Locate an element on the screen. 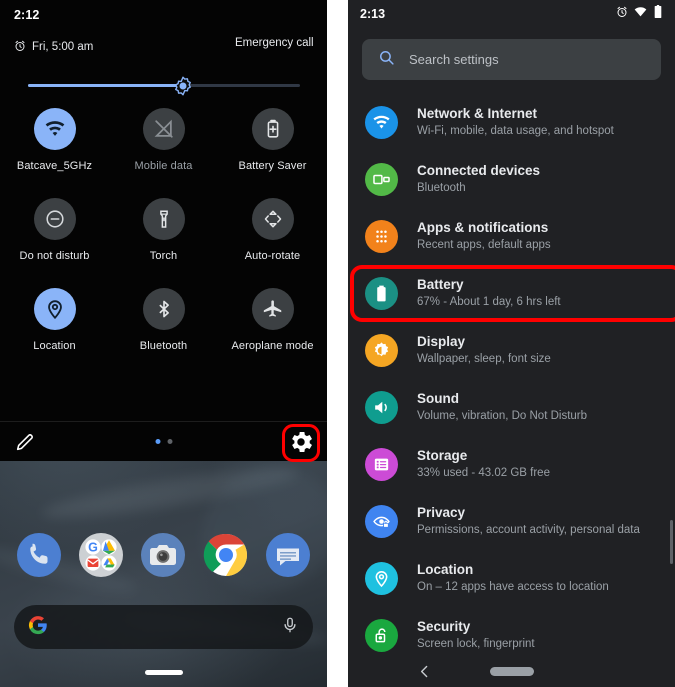 This screenshot has height=687, width=675. tile-label: Mobile data is located at coordinates (163, 166).